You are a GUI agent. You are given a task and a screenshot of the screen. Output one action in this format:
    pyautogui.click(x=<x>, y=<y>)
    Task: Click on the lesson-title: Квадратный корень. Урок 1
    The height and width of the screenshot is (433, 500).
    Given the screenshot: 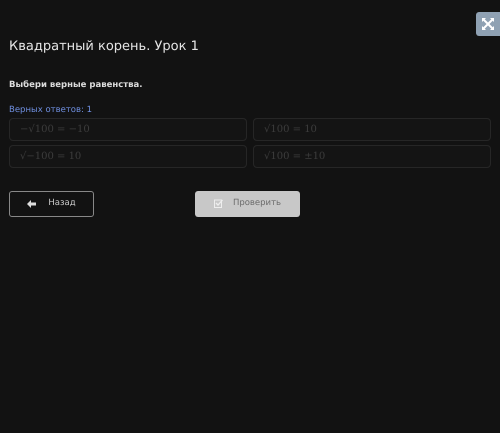 What is the action you would take?
    pyautogui.click(x=104, y=47)
    